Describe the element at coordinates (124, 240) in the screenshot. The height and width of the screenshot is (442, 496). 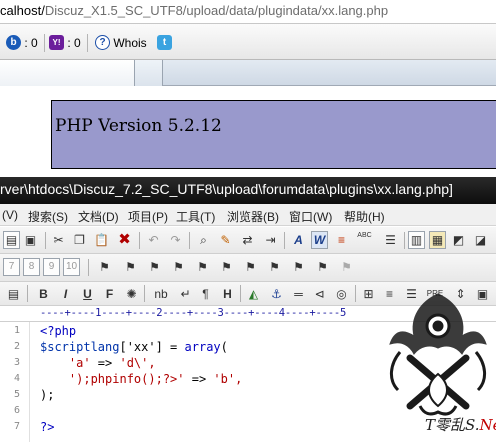
I see `delete-icon: ✖` at that location.